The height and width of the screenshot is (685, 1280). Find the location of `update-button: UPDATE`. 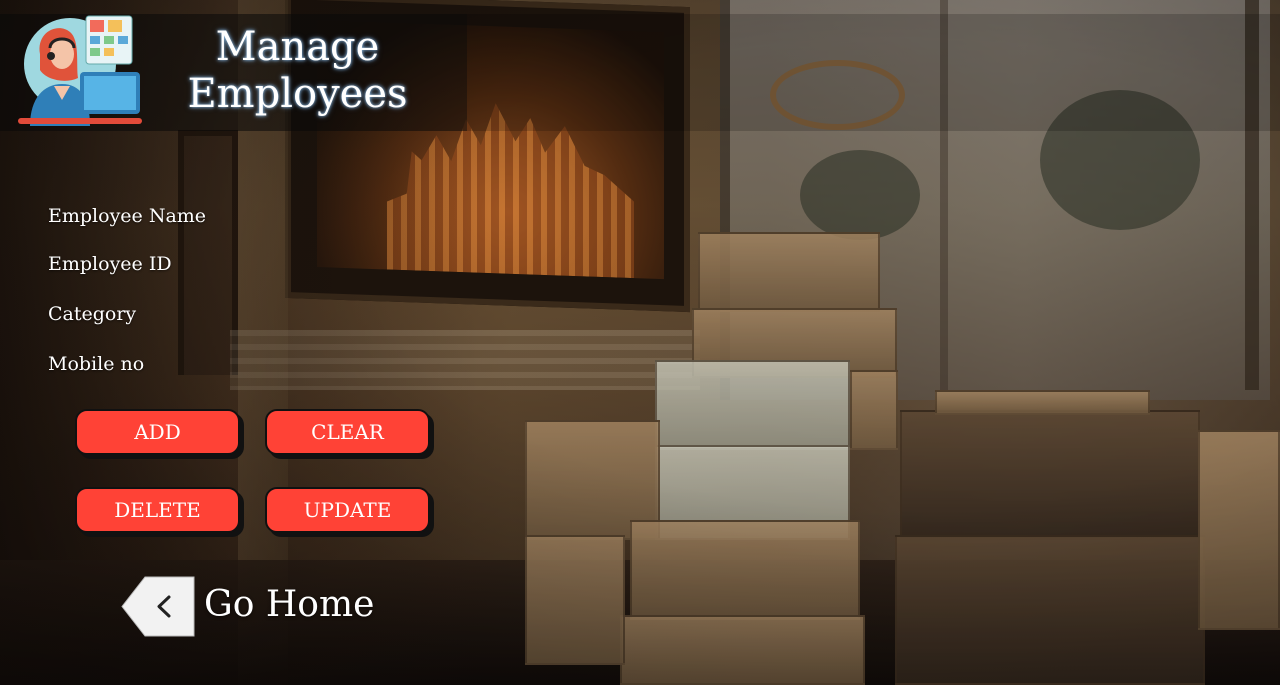

update-button: UPDATE is located at coordinates (347, 510).